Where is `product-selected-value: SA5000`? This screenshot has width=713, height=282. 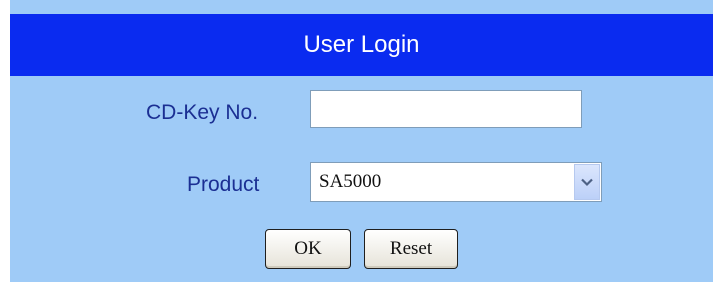 product-selected-value: SA5000 is located at coordinates (350, 181).